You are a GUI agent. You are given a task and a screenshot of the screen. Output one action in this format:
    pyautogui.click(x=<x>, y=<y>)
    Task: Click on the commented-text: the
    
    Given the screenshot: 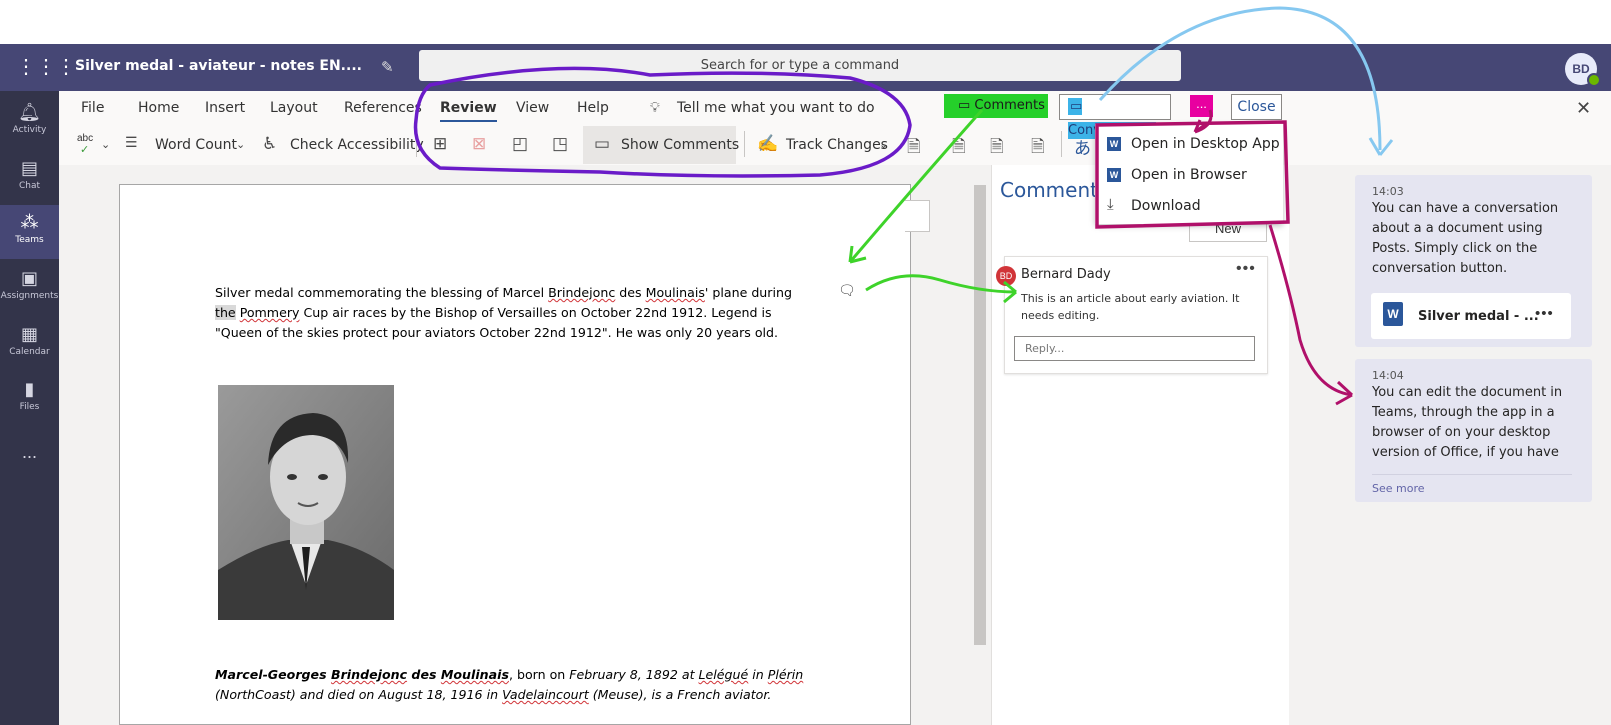 What is the action you would take?
    pyautogui.click(x=225, y=312)
    